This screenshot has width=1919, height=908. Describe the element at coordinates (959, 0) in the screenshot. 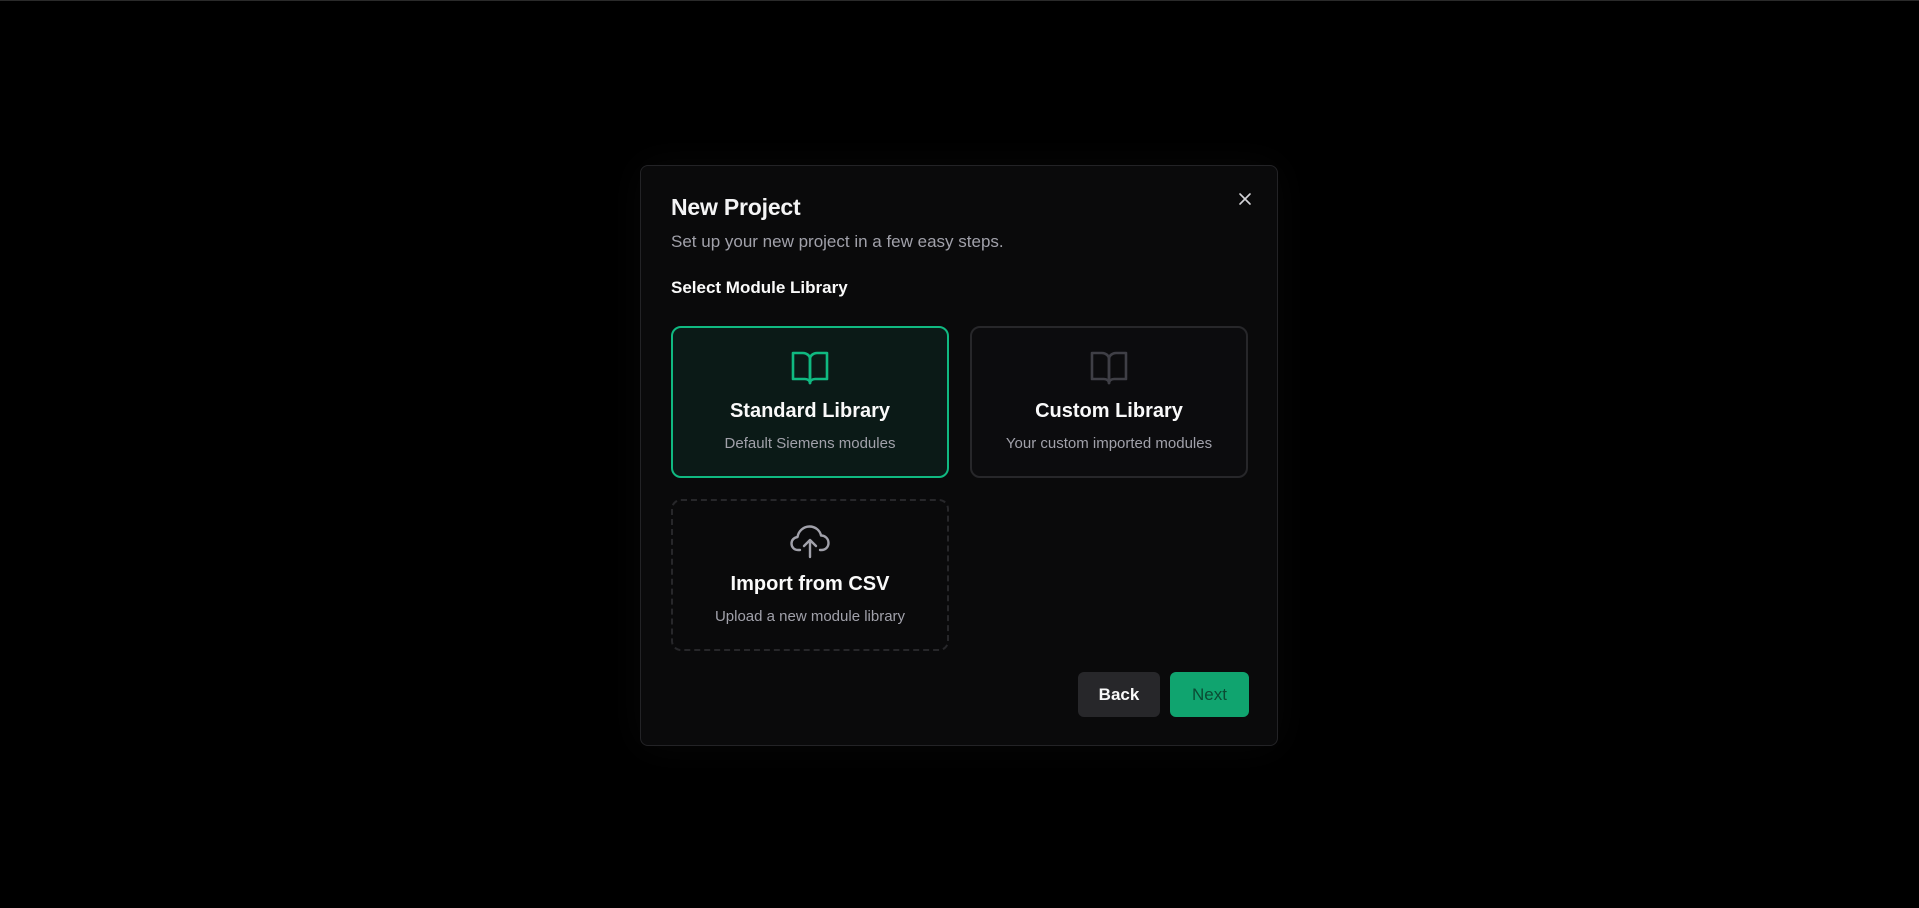

I see `top-divider` at that location.